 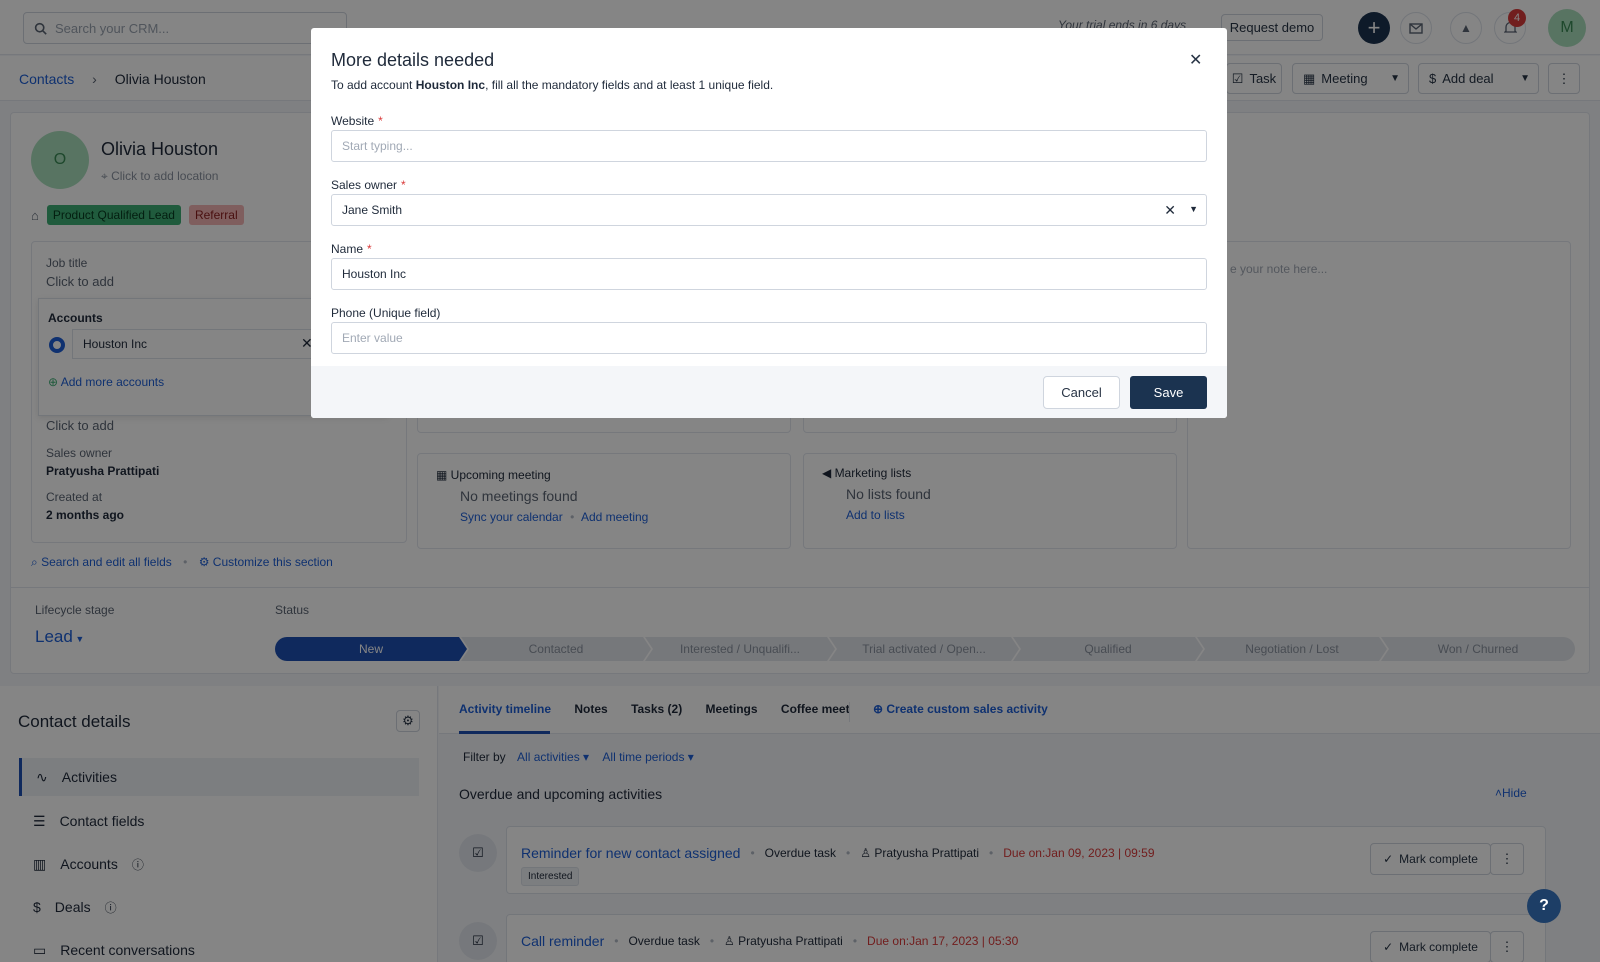 I want to click on desc-account: Houston Inc, so click(x=450, y=85).